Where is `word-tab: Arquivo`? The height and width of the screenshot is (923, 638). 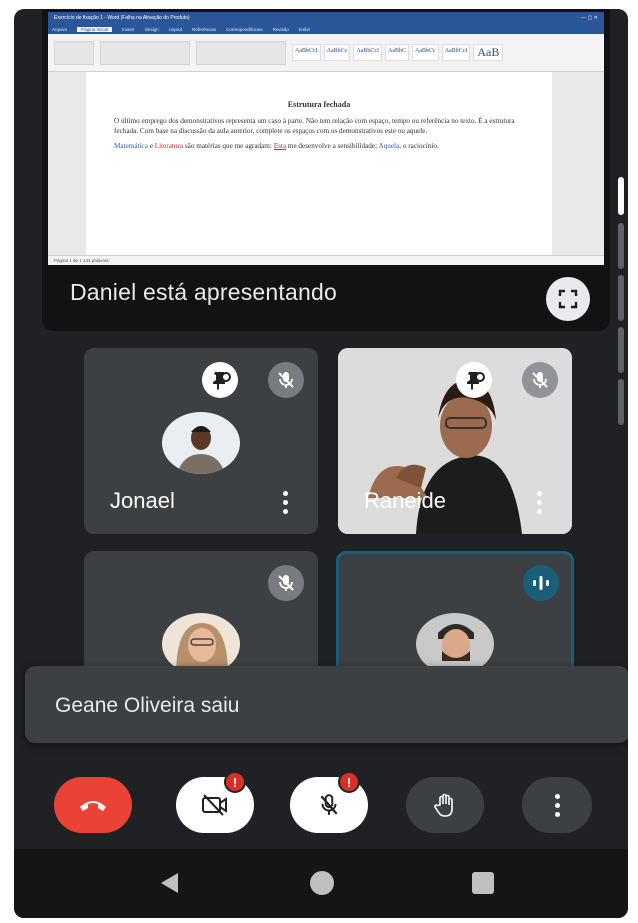 word-tab: Arquivo is located at coordinates (60, 29).